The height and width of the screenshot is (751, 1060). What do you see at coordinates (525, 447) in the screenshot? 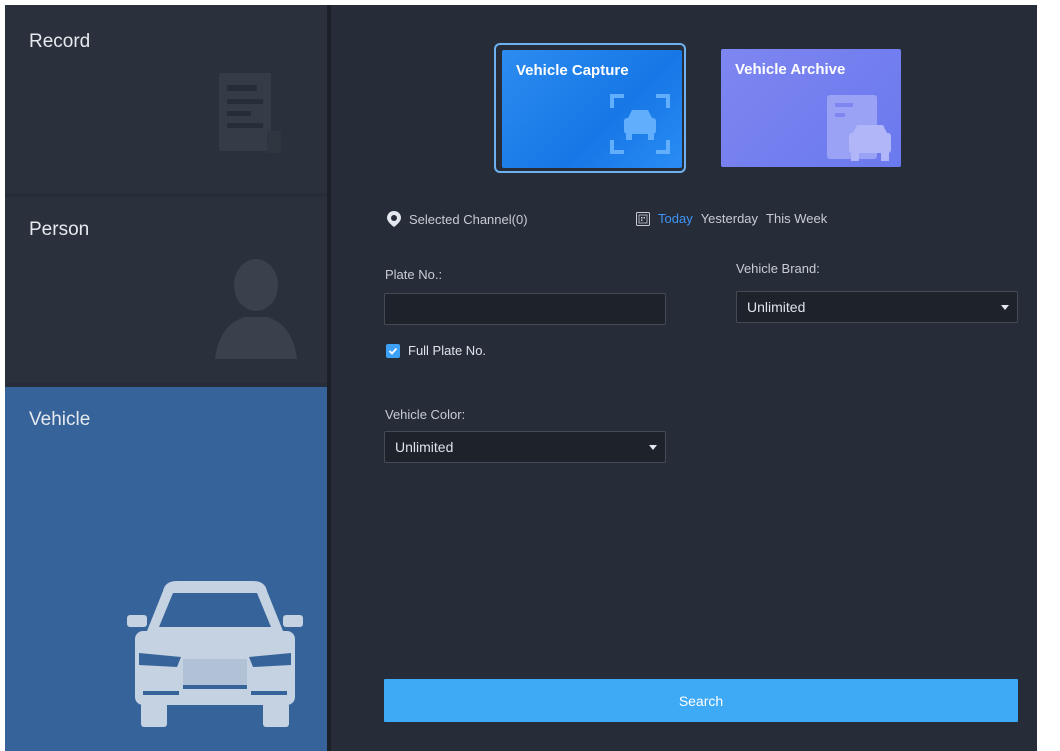
I see `vehicle-color-select: Unlimited` at bounding box center [525, 447].